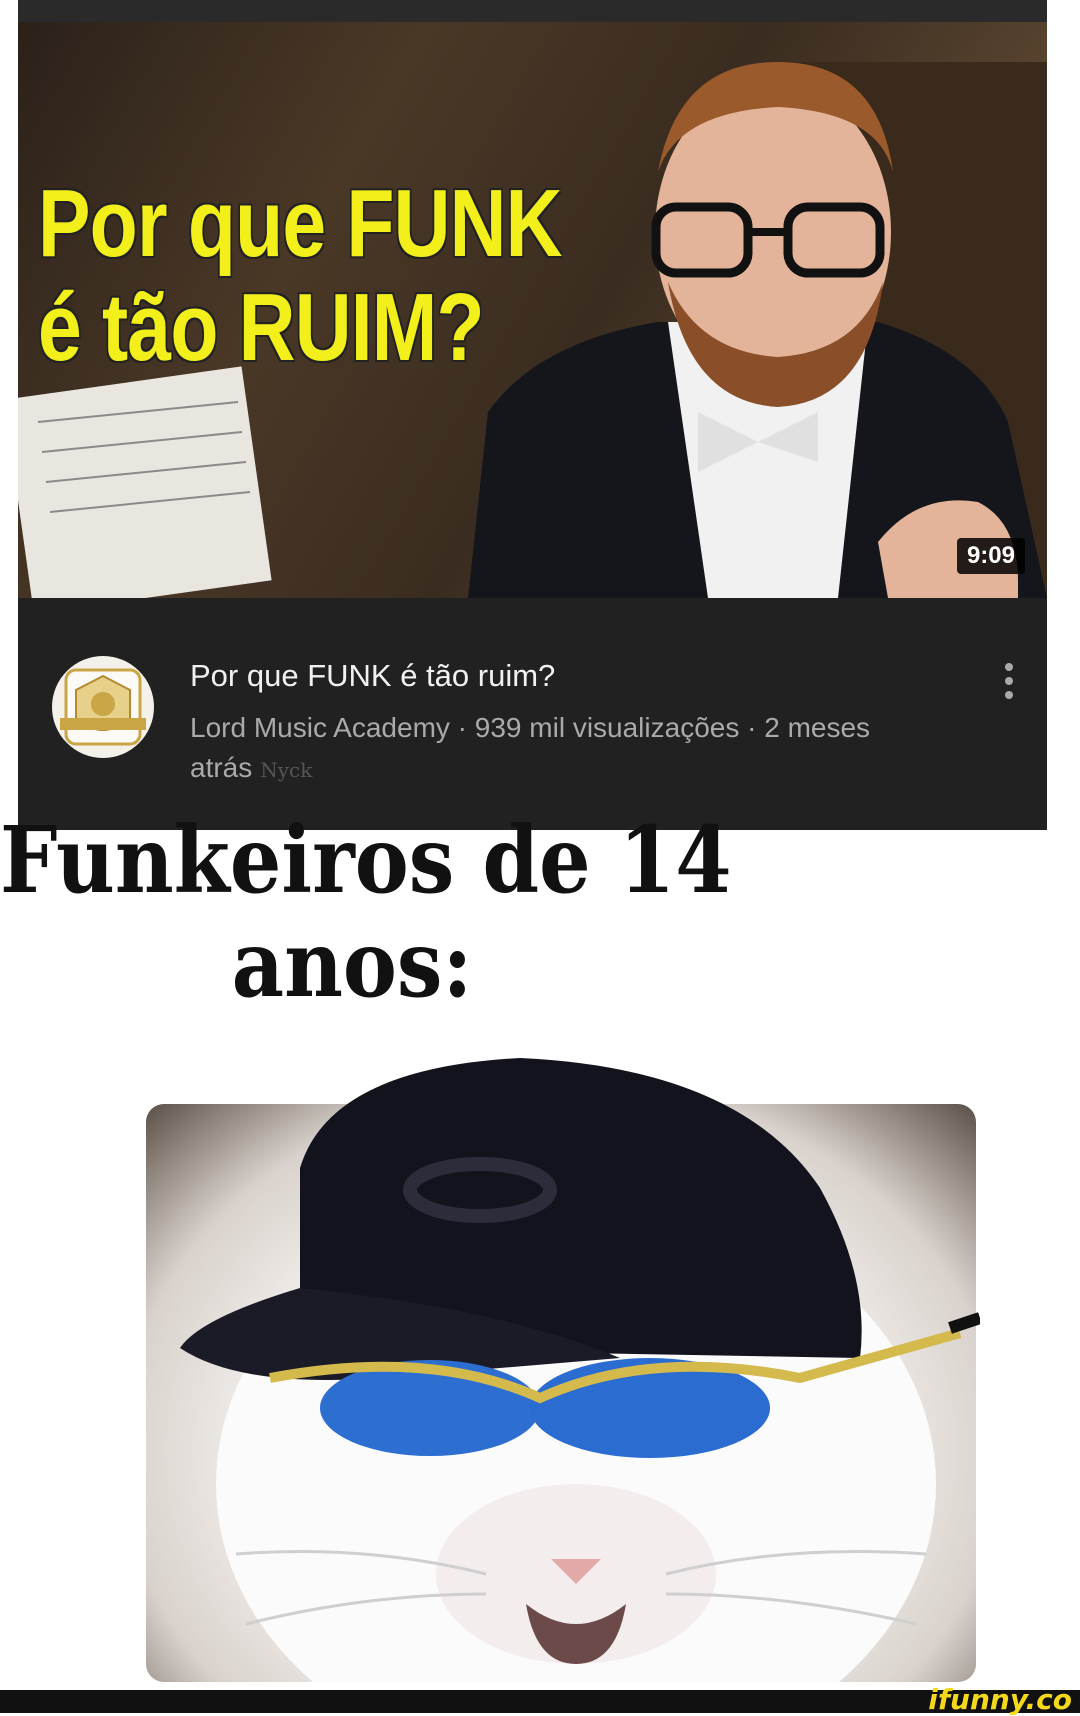 Image resolution: width=1080 pixels, height=1716 pixels. Describe the element at coordinates (366, 860) in the screenshot. I see `meme-caption-line1: Funkeiros de 14` at that location.